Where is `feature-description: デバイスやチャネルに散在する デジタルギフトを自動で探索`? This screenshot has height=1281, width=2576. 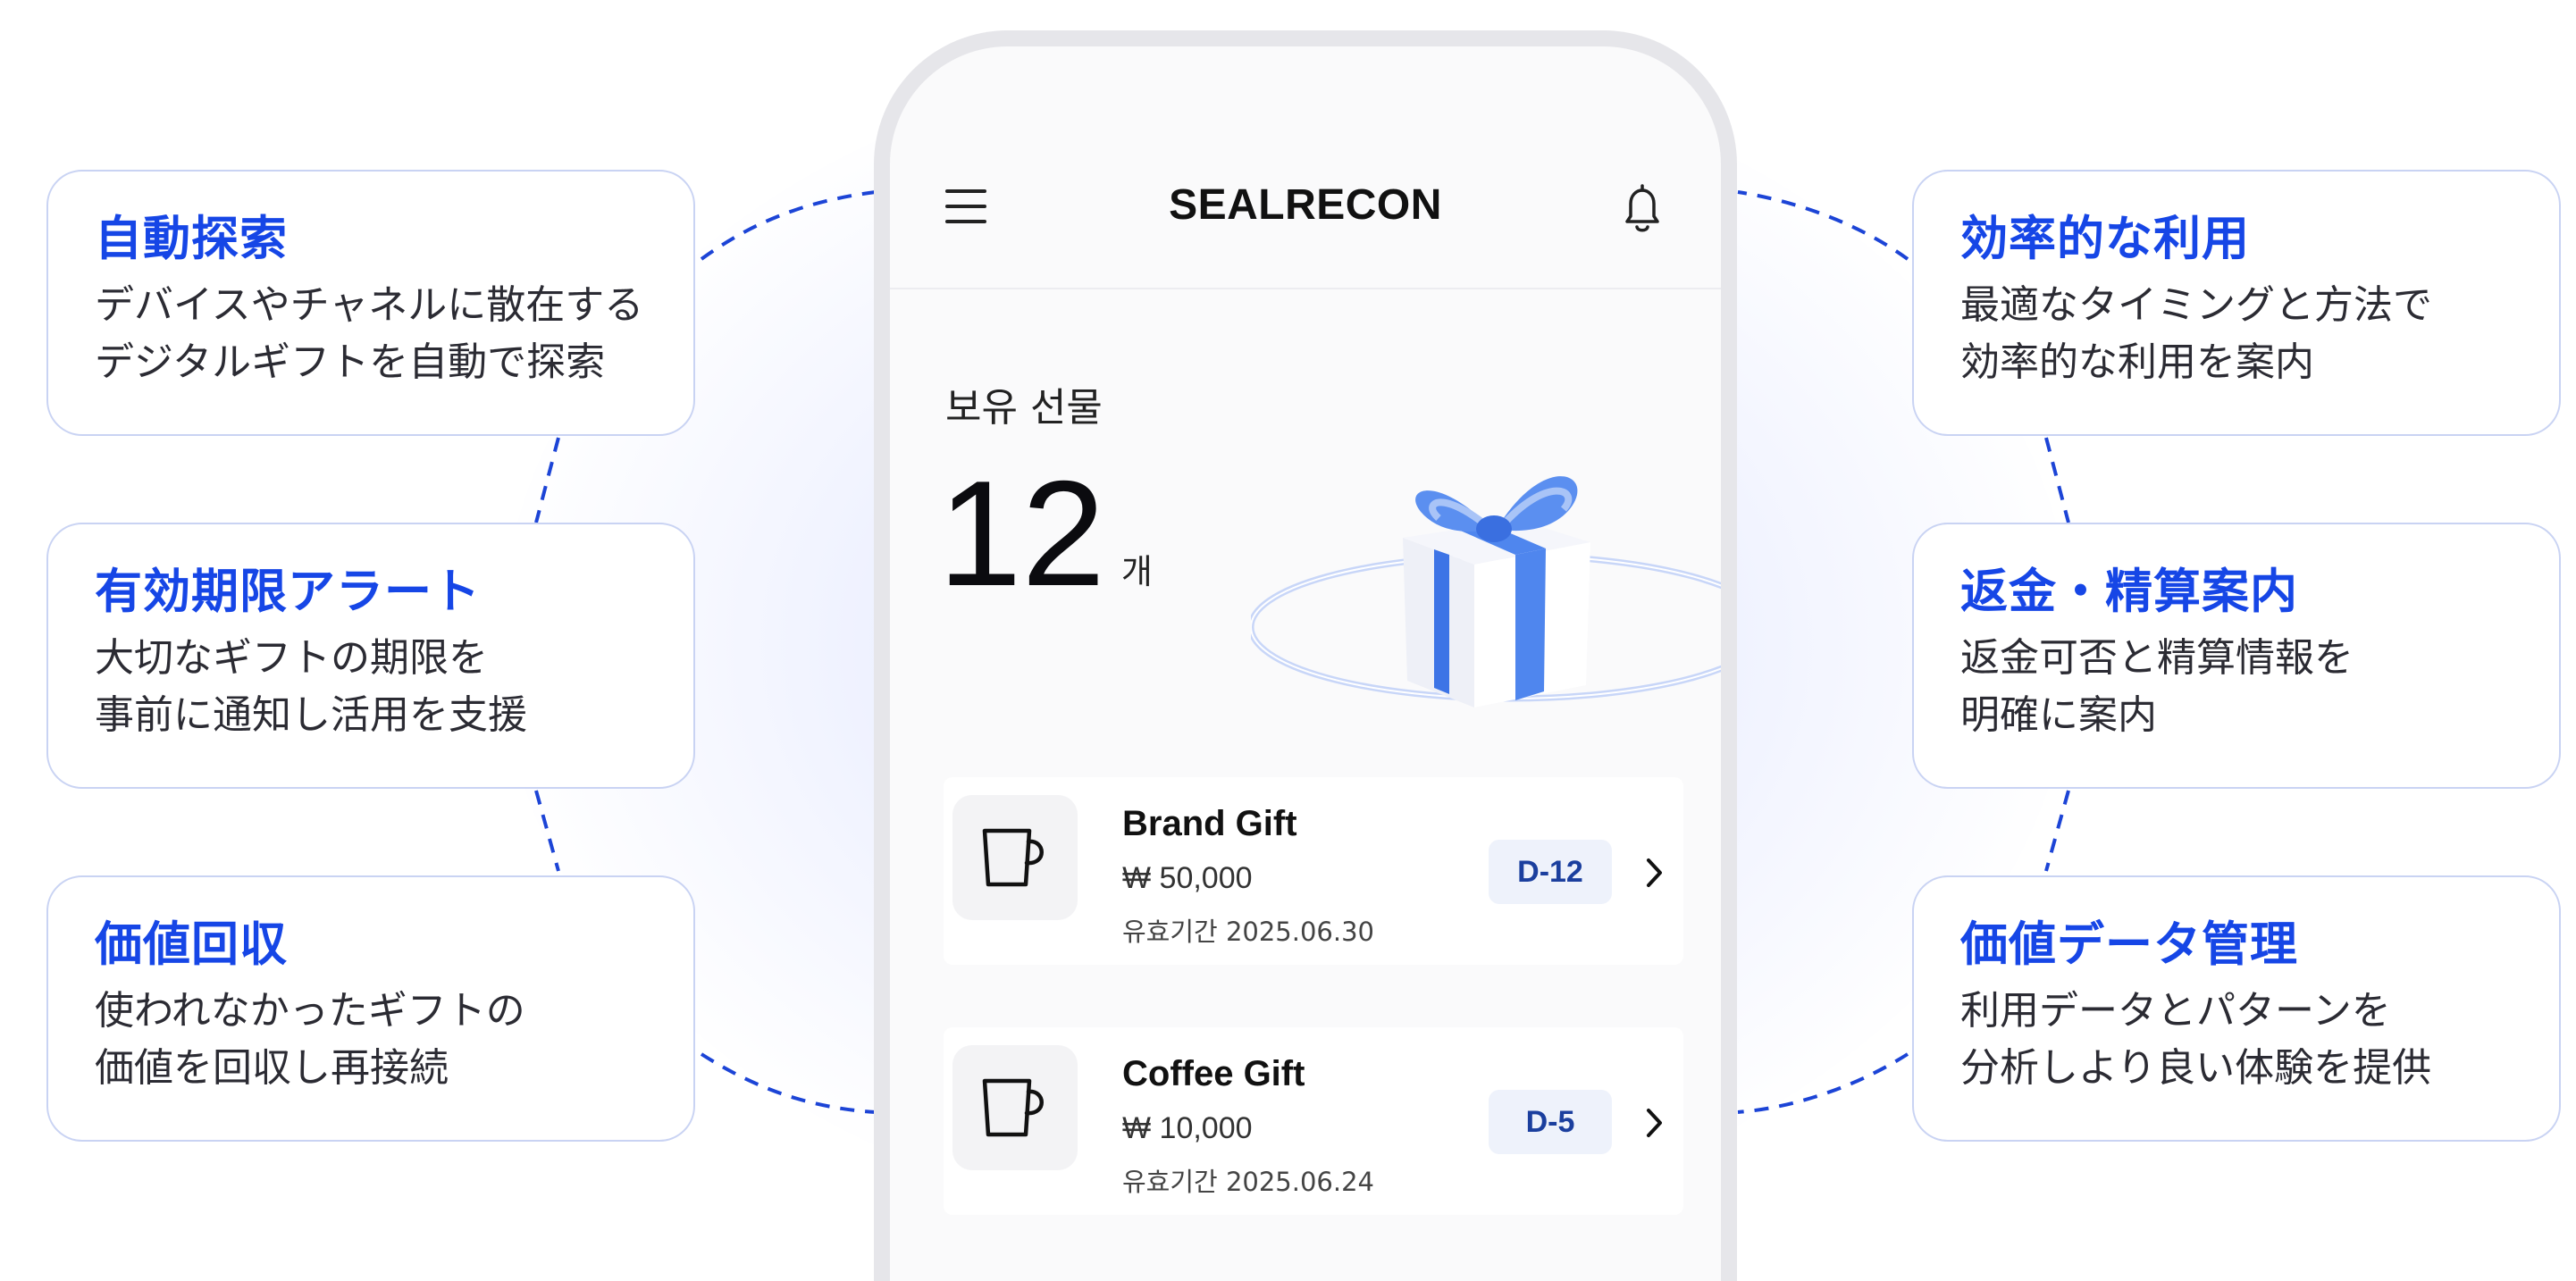 feature-description: デバイスやチャネルに散在する デジタルギフトを自動で探索 is located at coordinates (369, 333).